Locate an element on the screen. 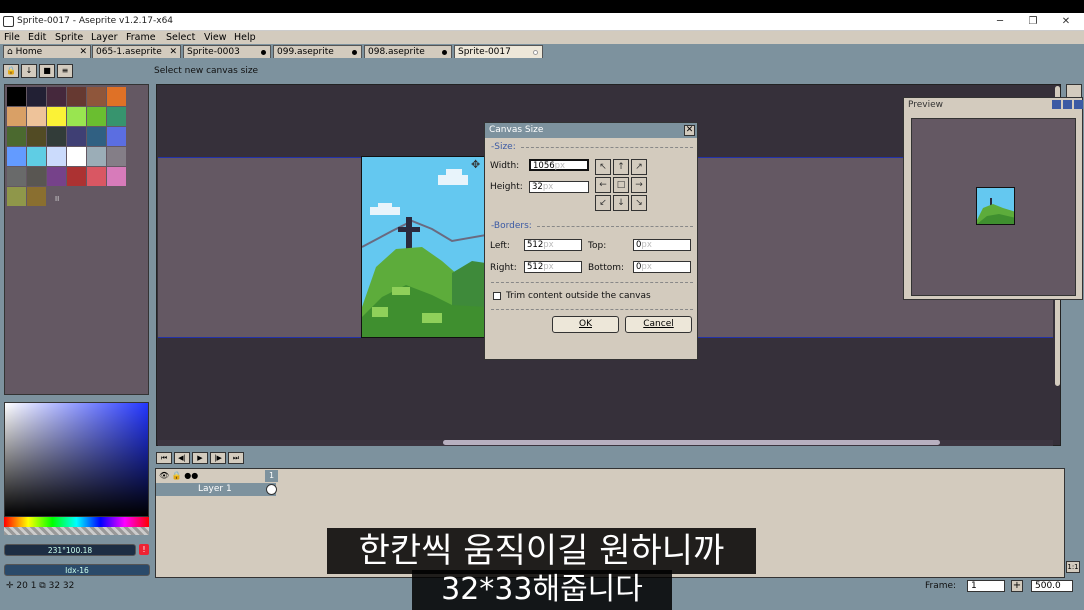  fg-color-field: 231°100.18 is located at coordinates (70, 550).